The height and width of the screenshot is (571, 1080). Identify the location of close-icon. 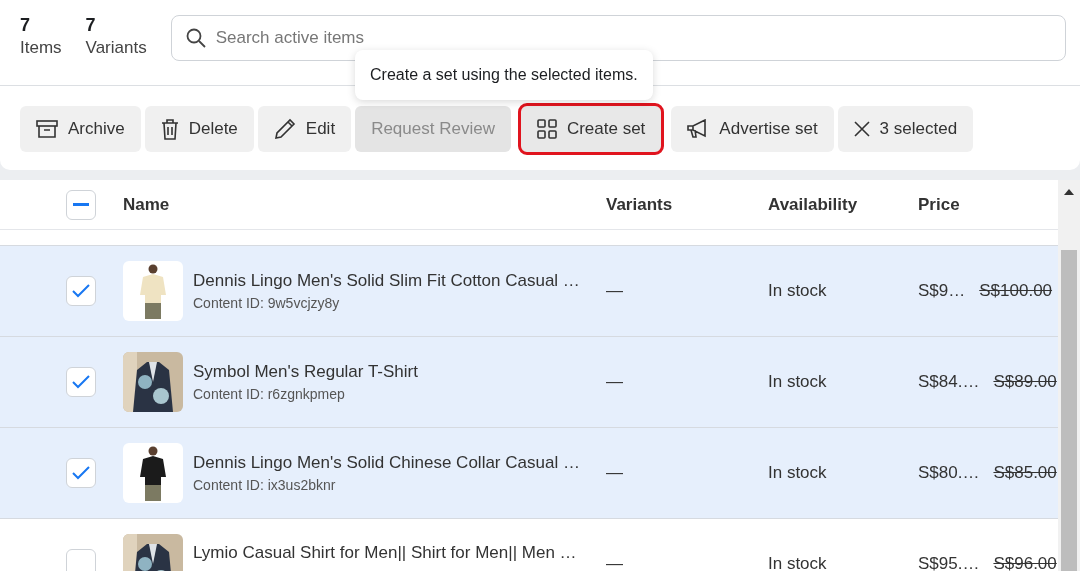
(861, 129).